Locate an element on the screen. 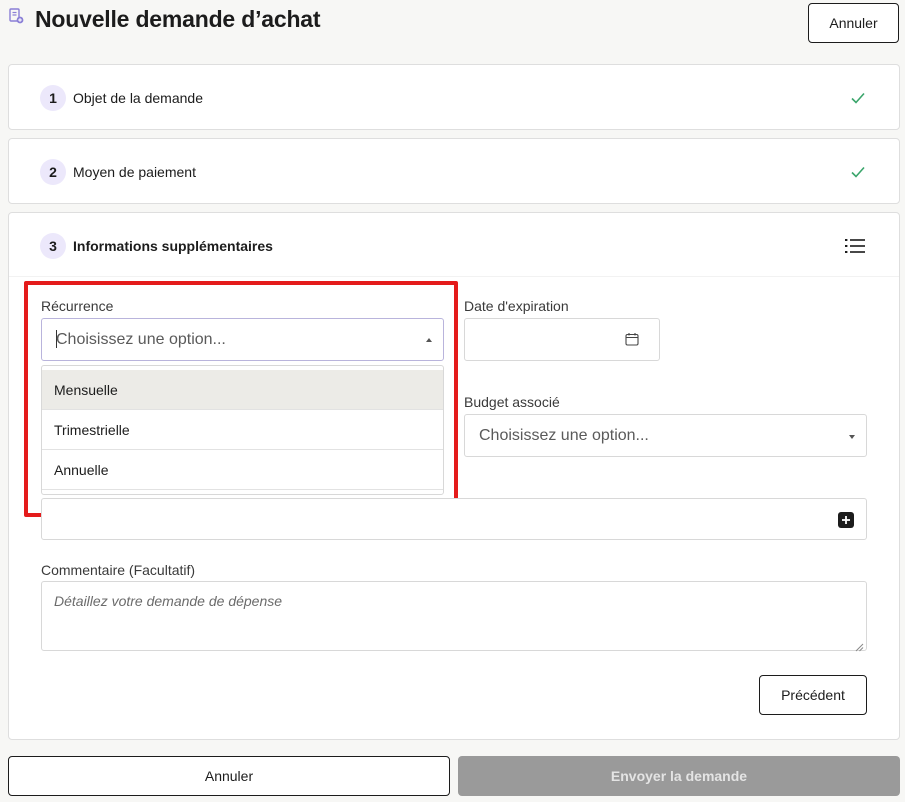  caret-up-icon is located at coordinates (429, 340).